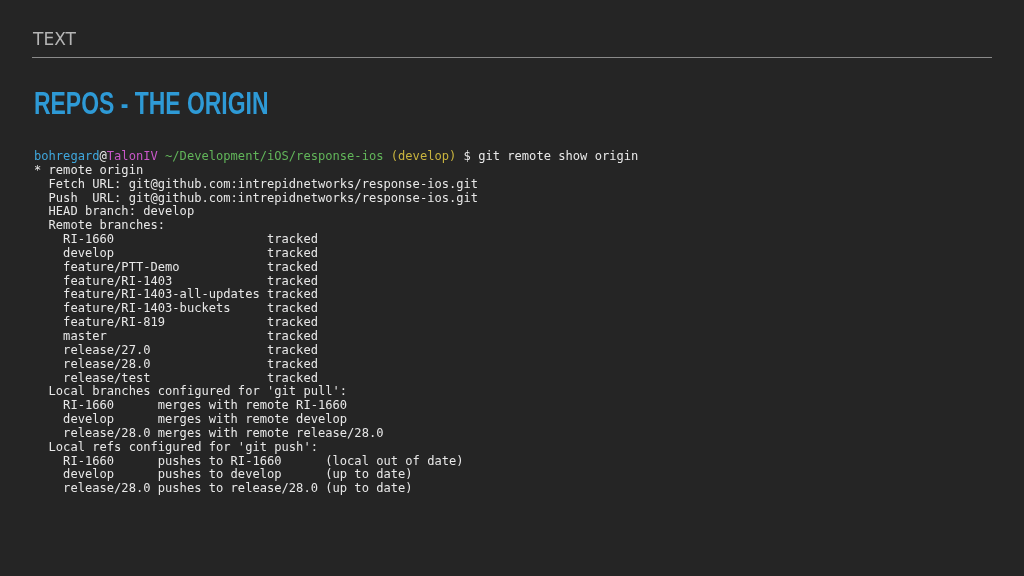 Image resolution: width=1024 pixels, height=576 pixels. I want to click on terminal-output-line: release/test tracked, so click(190, 378).